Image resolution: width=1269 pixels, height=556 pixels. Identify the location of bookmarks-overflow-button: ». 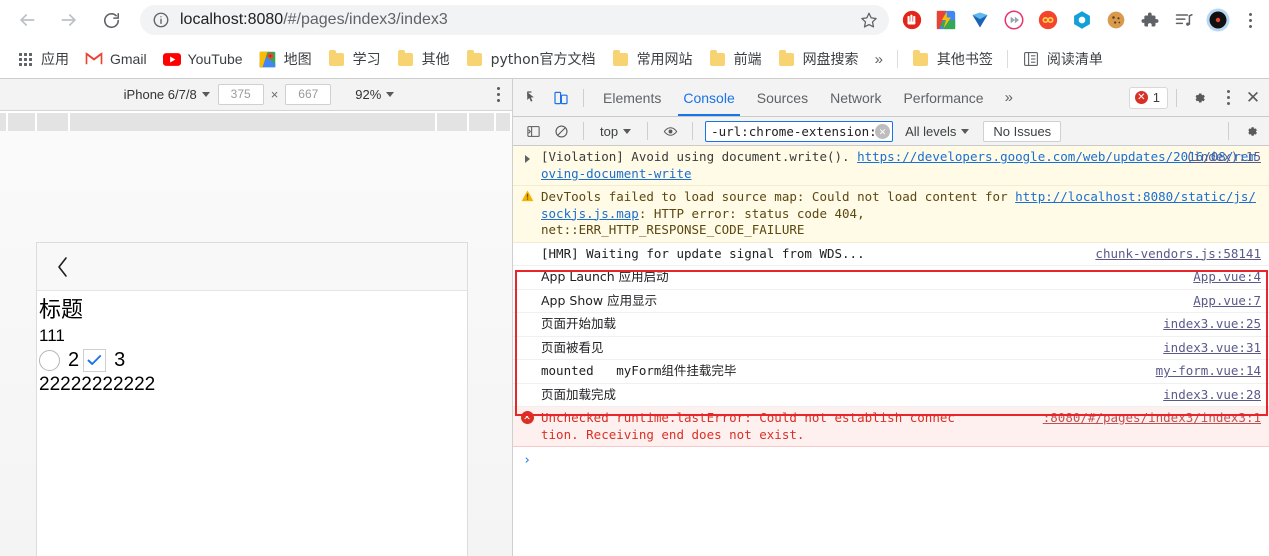
(879, 59).